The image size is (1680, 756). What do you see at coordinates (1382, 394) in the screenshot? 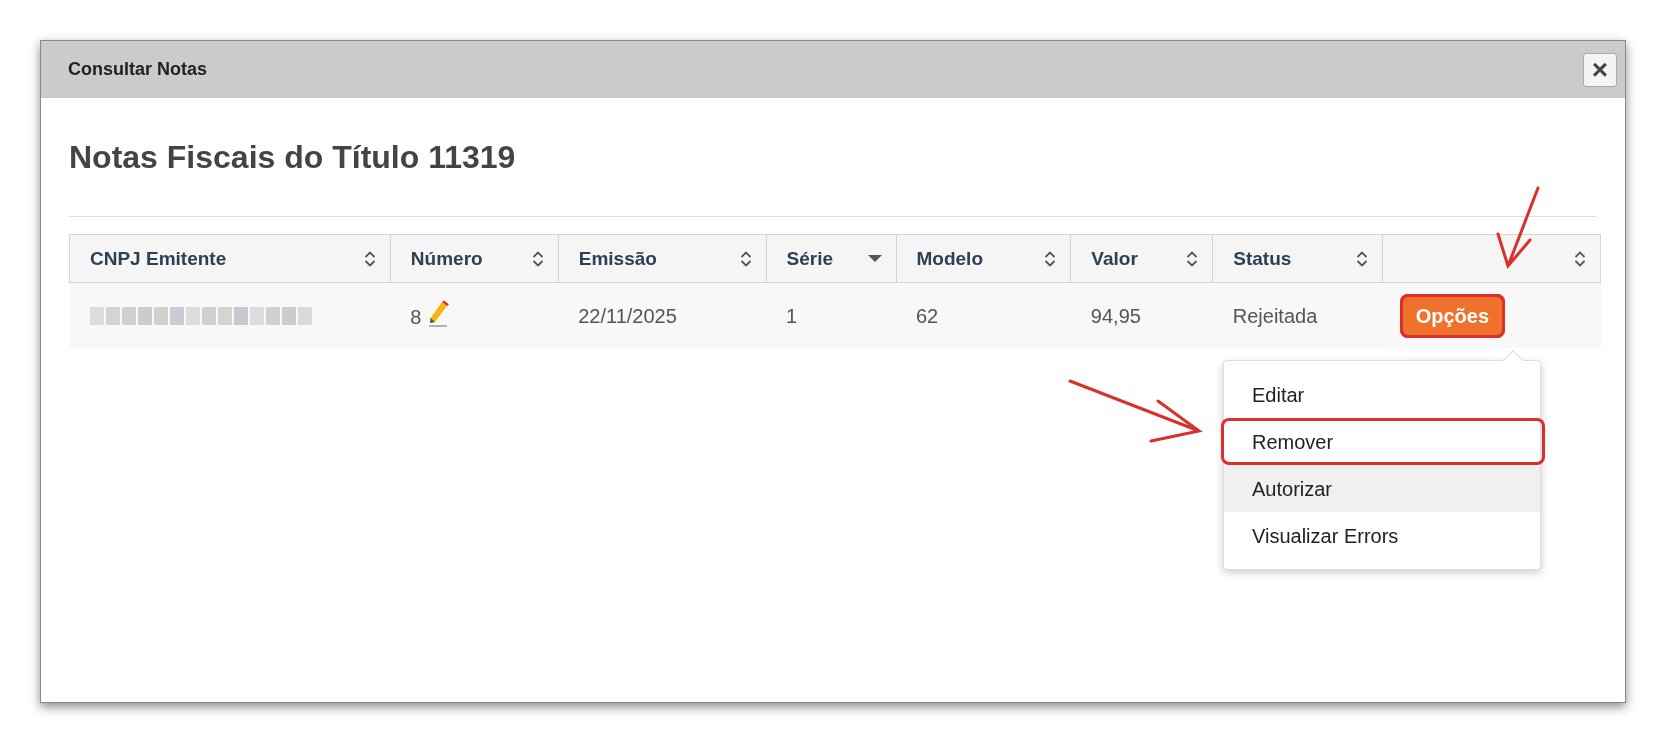
I see `menu-item: Editar` at bounding box center [1382, 394].